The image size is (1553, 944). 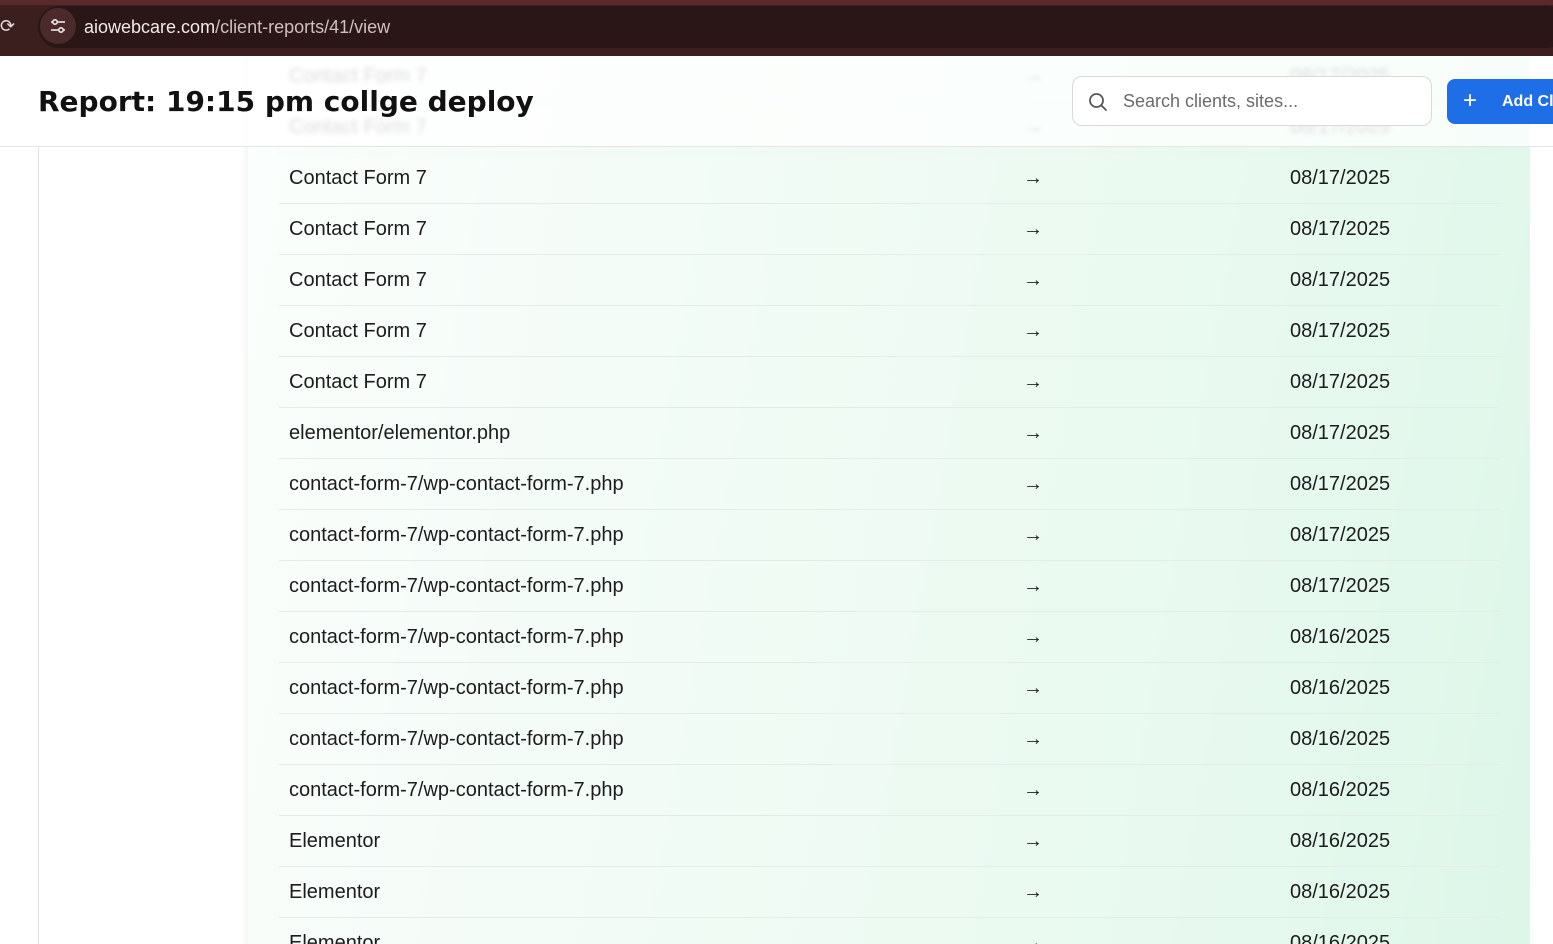 What do you see at coordinates (889, 433) in the screenshot?
I see `table-row: elementor/elementor.php → 08/17/2025` at bounding box center [889, 433].